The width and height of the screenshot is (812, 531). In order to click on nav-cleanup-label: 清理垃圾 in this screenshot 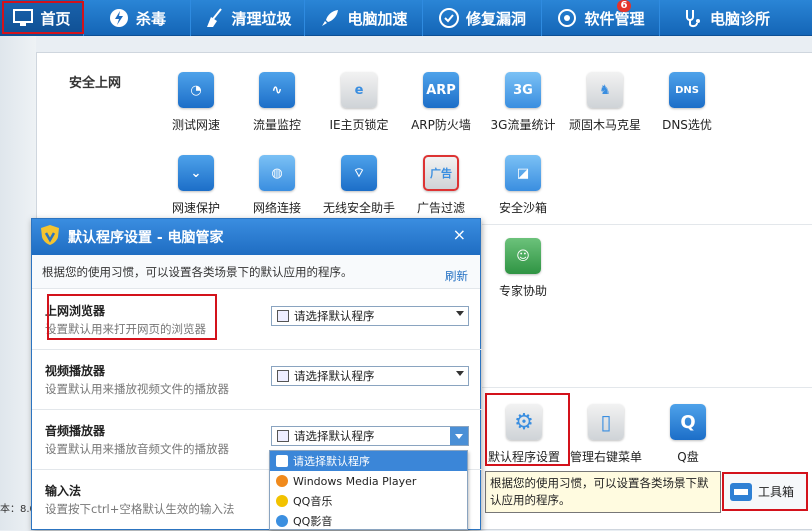, I will do `click(261, 18)`.